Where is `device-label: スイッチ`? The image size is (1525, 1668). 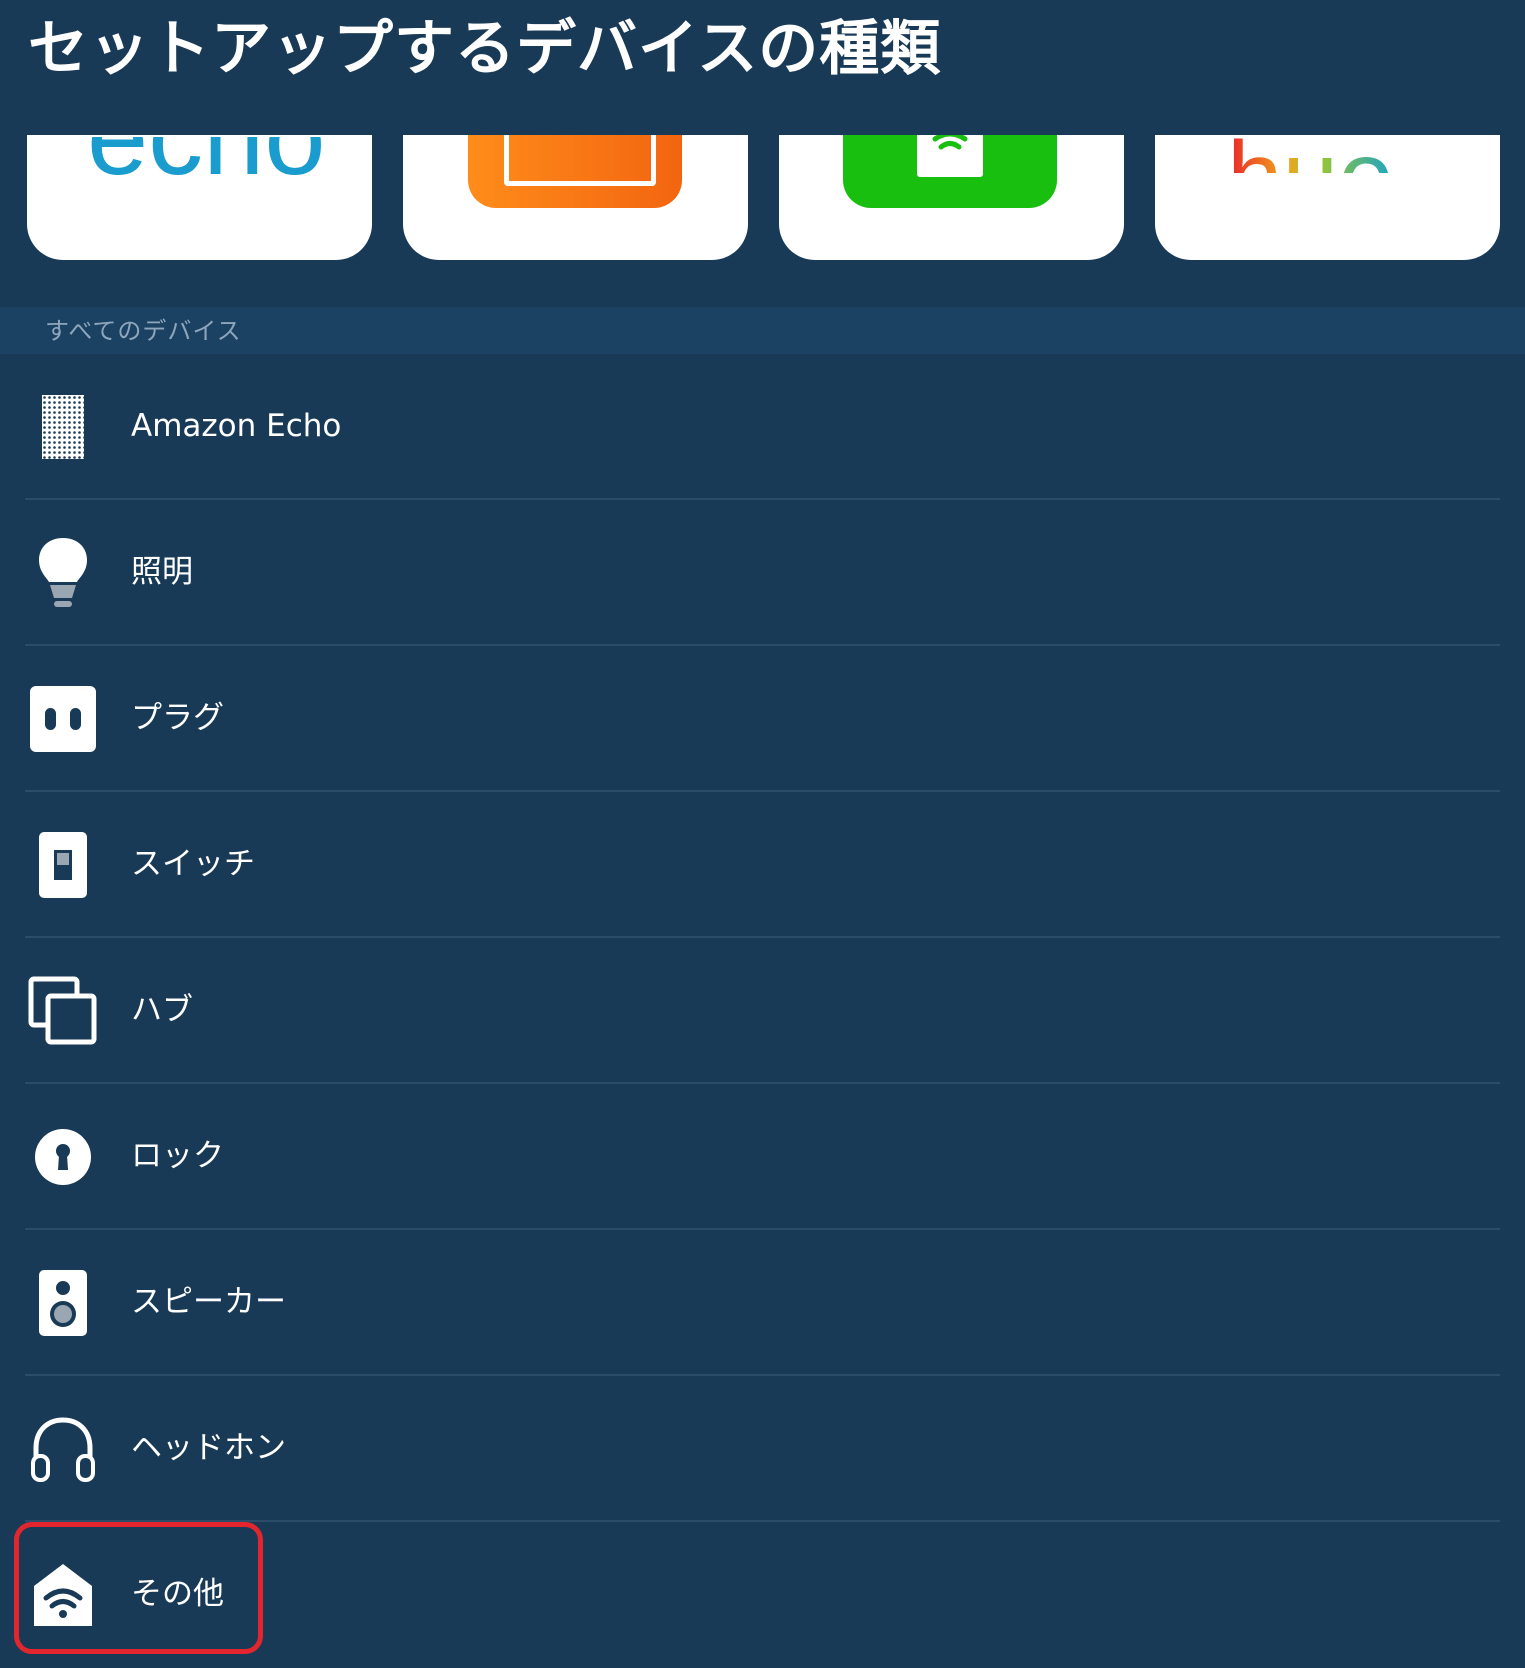 device-label: スイッチ is located at coordinates (193, 864).